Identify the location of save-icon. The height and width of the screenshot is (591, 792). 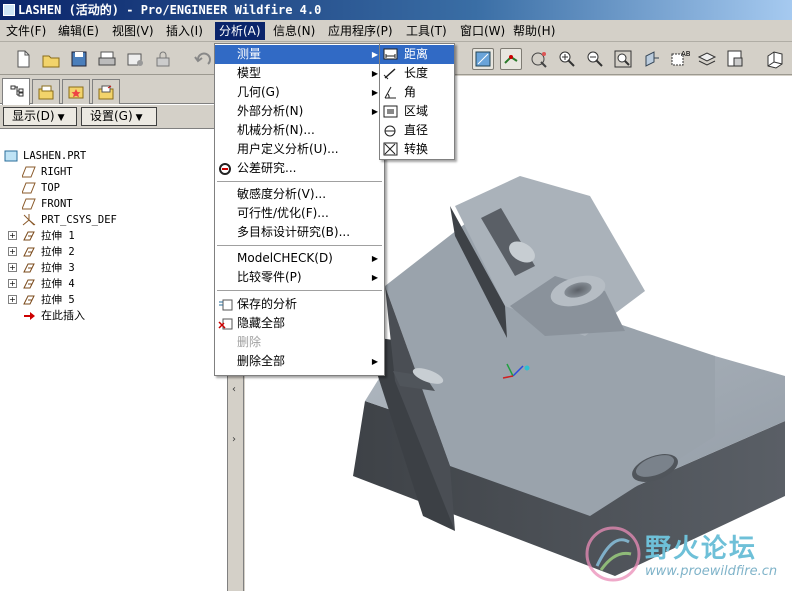
(79, 59).